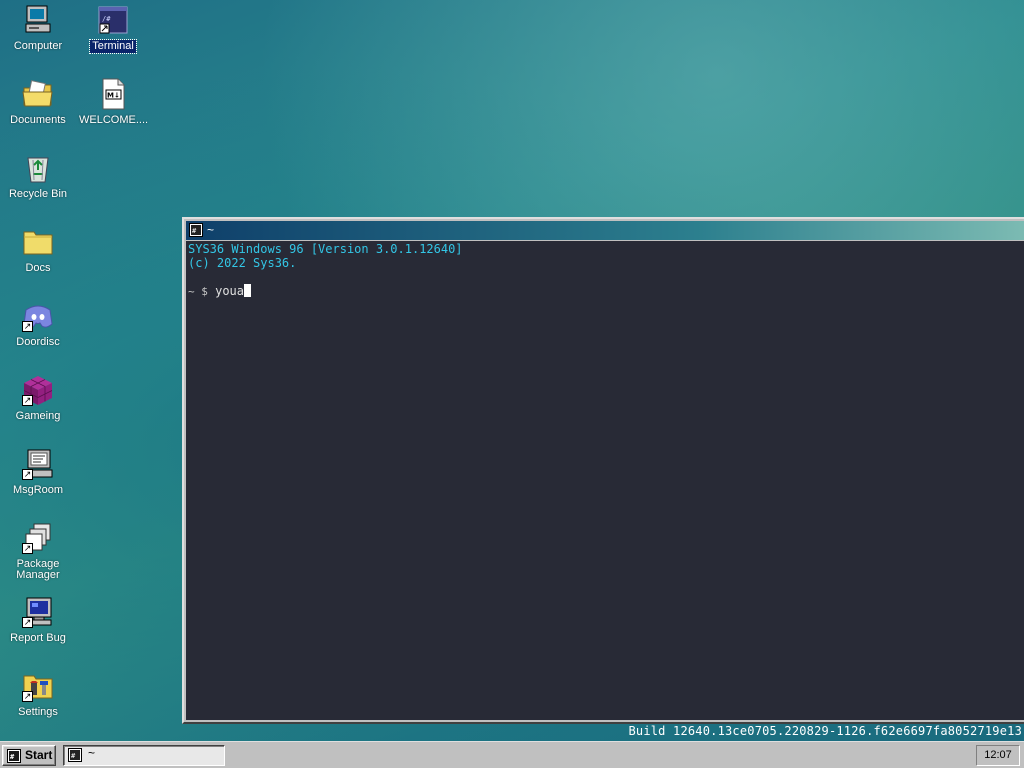 The height and width of the screenshot is (769, 1024). Describe the element at coordinates (198, 291) in the screenshot. I see `terminal-prompt: ~ $` at that location.